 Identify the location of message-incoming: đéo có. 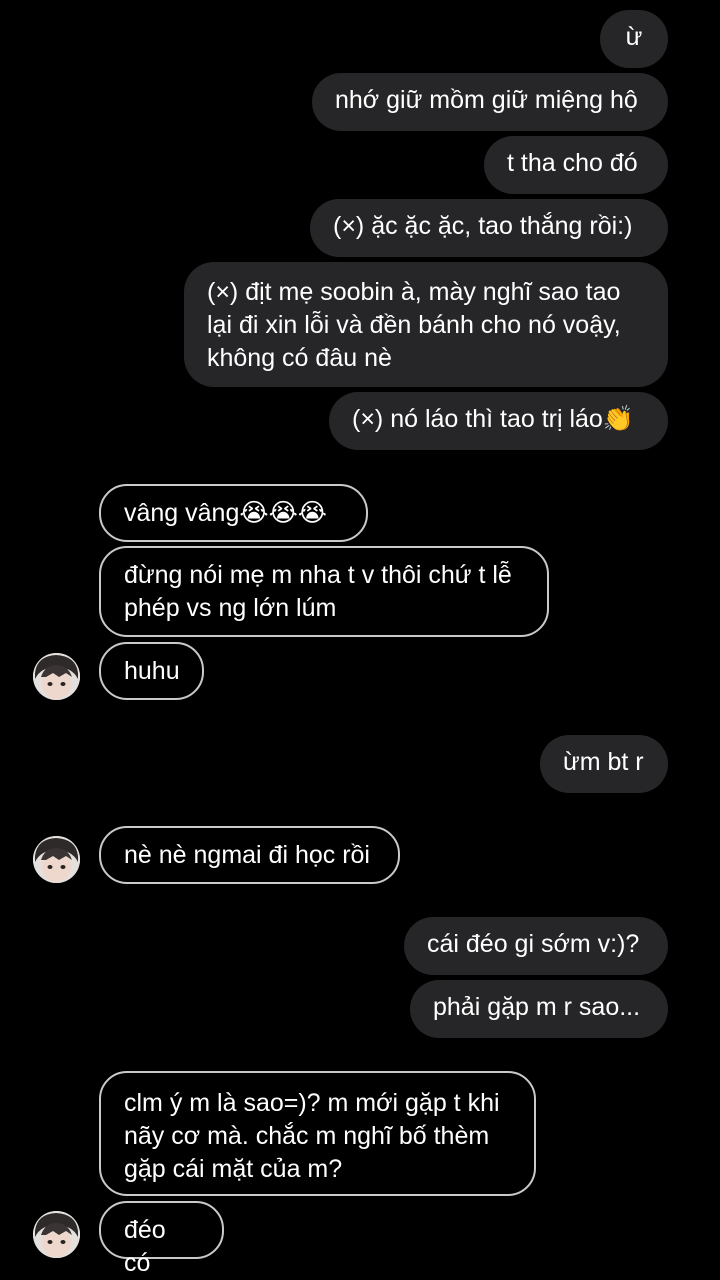
(161, 1239).